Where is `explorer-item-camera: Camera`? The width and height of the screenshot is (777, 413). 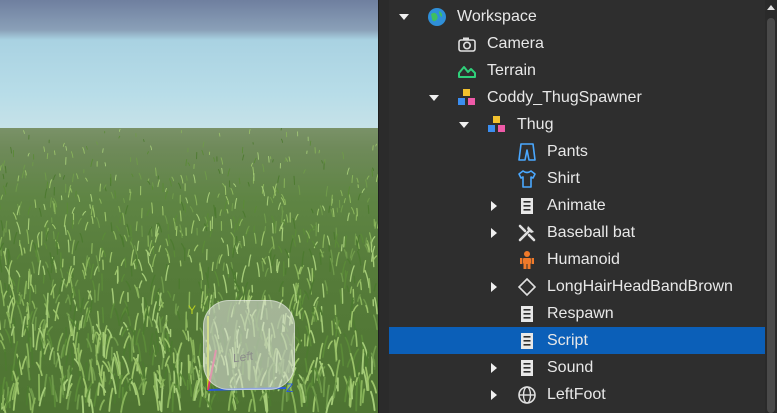 explorer-item-camera: Camera is located at coordinates (577, 43).